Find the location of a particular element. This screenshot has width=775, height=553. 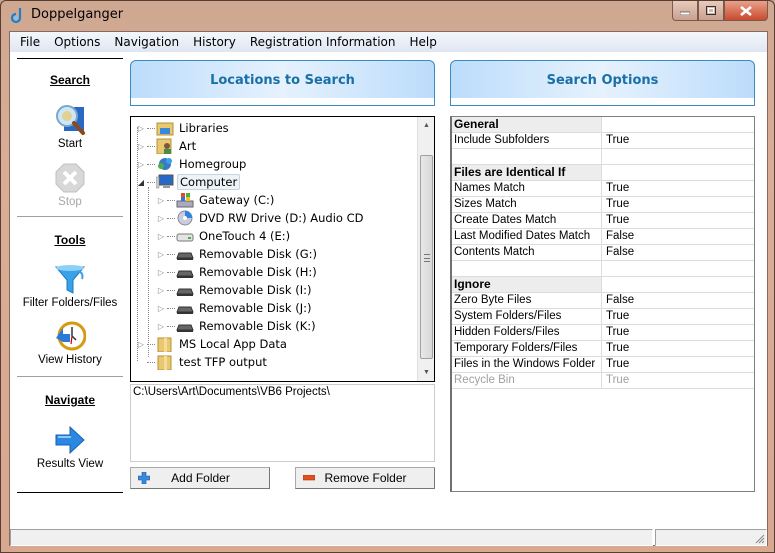

title-bar: Doppelganger is located at coordinates (387, 16).